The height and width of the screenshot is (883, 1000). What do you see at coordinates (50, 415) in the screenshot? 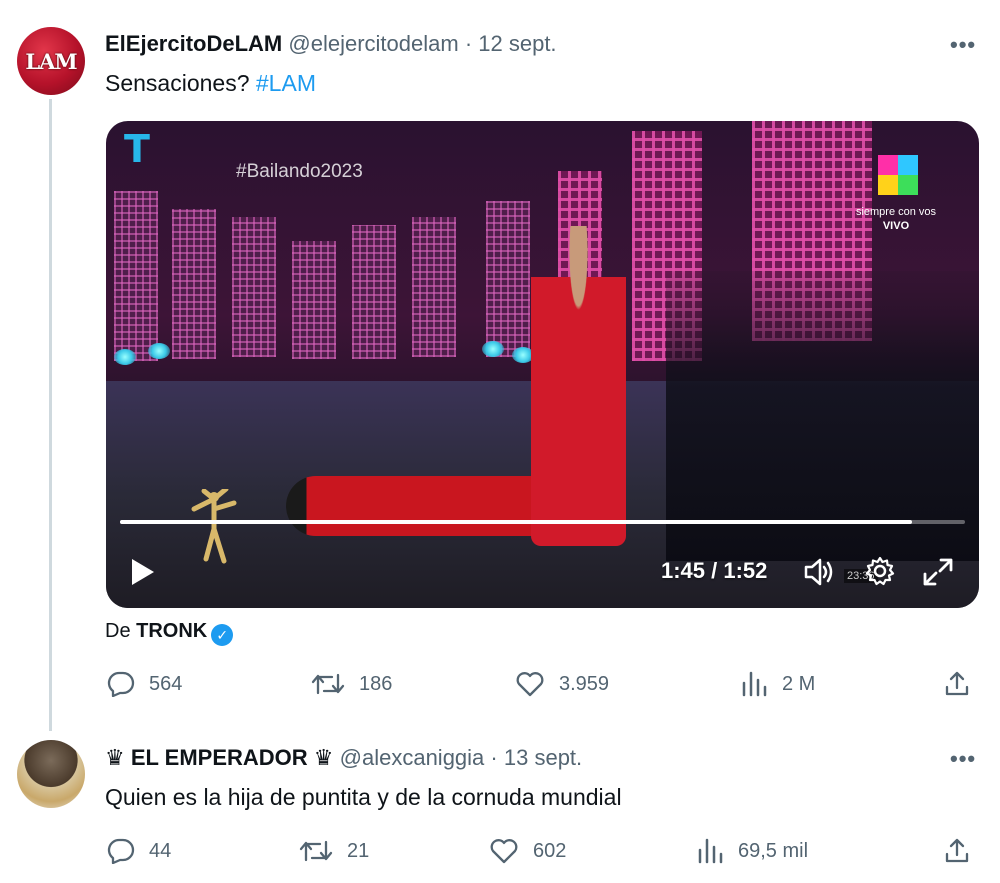
I see `thread-line` at bounding box center [50, 415].